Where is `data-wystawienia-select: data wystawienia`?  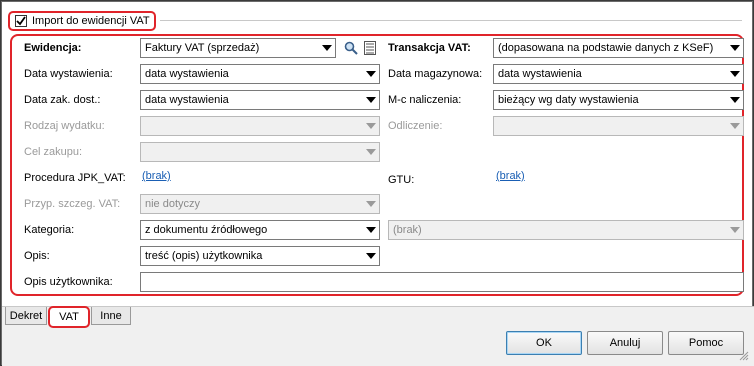
data-wystawienia-select: data wystawienia is located at coordinates (260, 74).